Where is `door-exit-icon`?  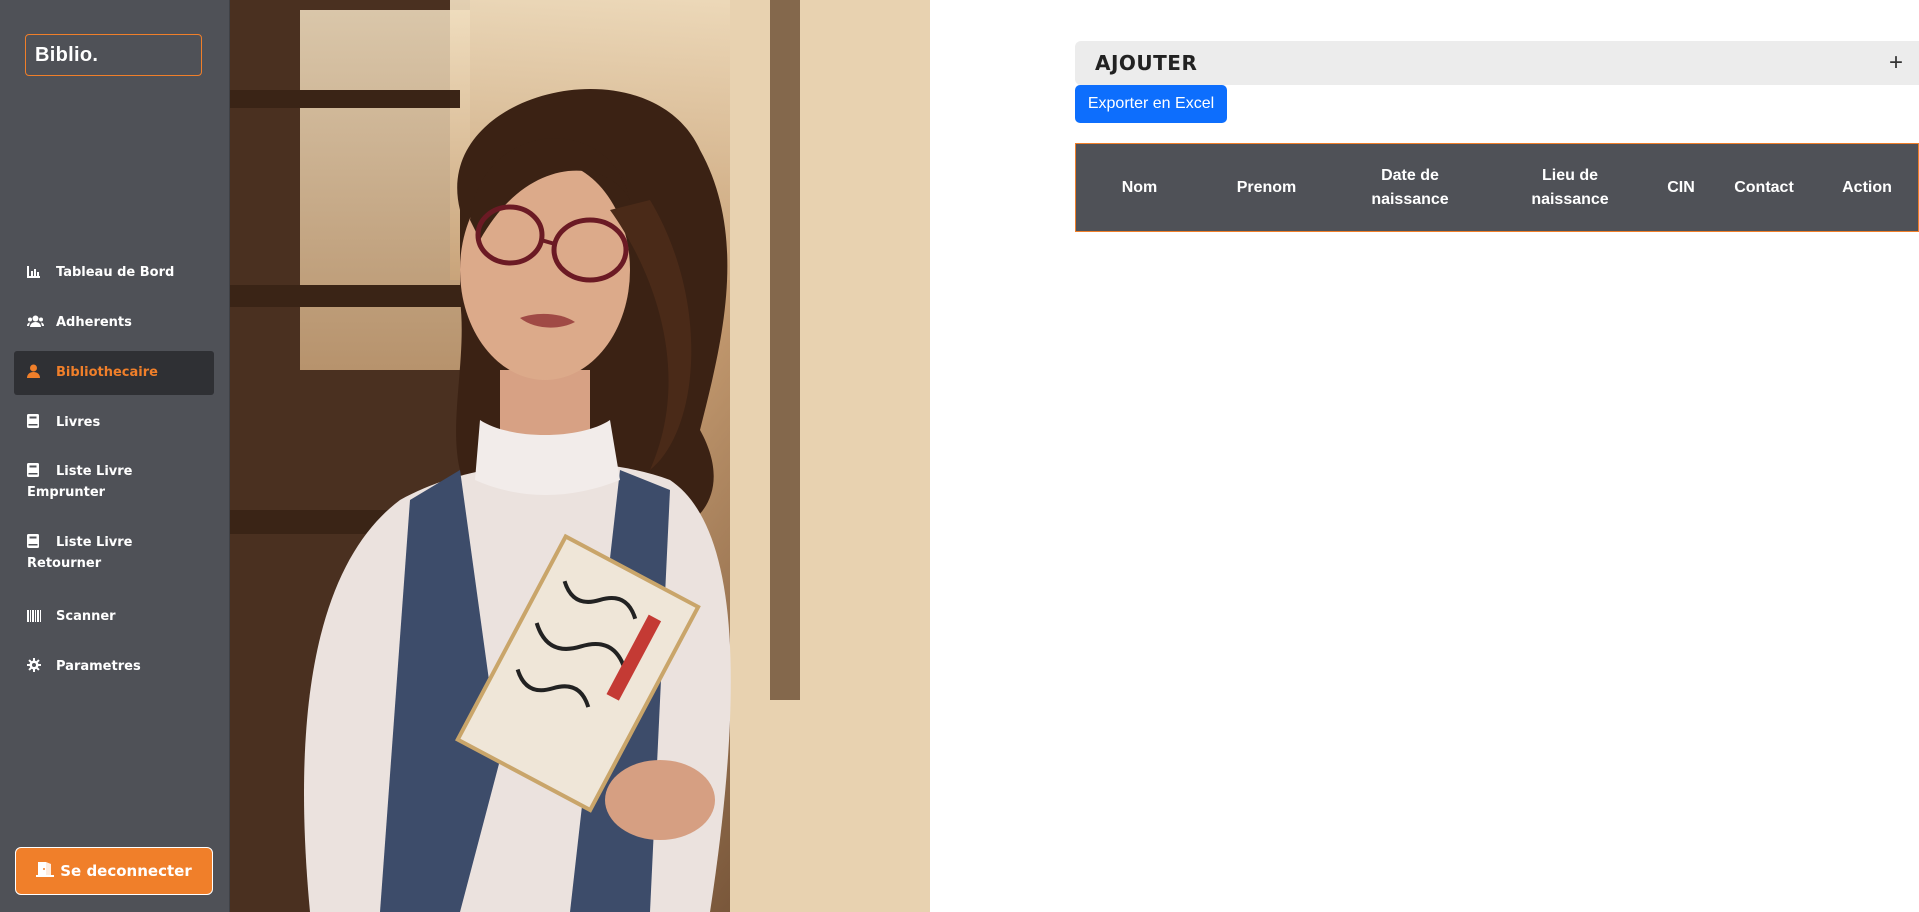
door-exit-icon is located at coordinates (45, 871).